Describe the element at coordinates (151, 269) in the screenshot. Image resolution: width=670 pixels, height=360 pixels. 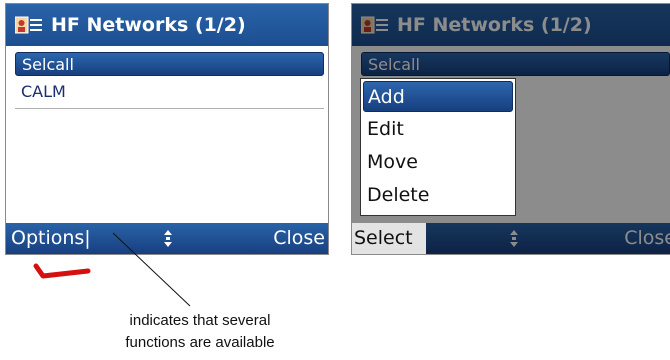
I see `leader-line` at that location.